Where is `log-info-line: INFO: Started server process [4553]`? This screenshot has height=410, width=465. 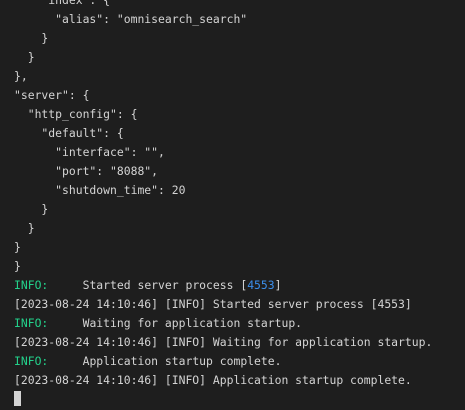
log-info-line: INFO: Started server process [4553] is located at coordinates (239, 285).